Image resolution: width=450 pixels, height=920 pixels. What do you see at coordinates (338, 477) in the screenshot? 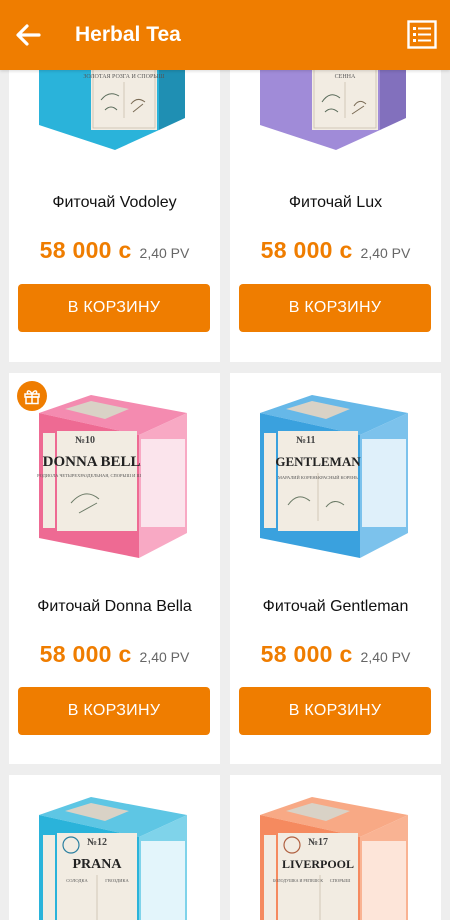
I see `box-text: КРАСНЫЙ КОРЕНЬ` at bounding box center [338, 477].